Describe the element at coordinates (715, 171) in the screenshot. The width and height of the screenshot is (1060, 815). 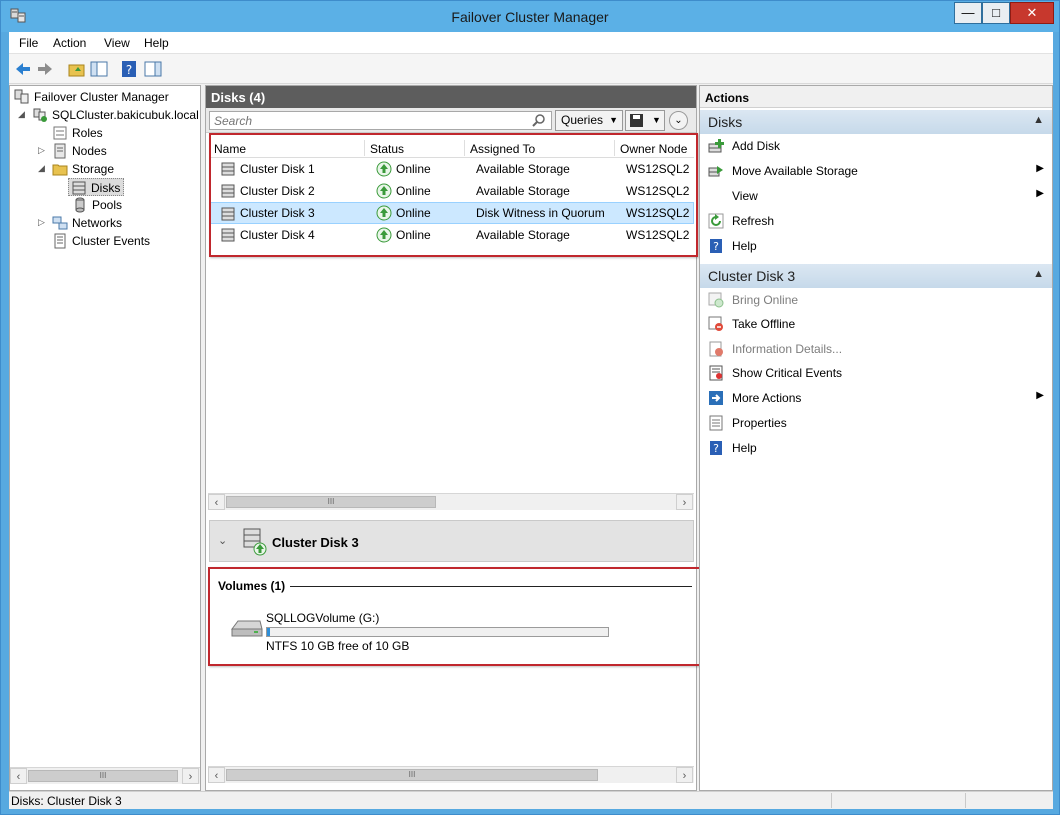
I see `move-storage-icon` at that location.